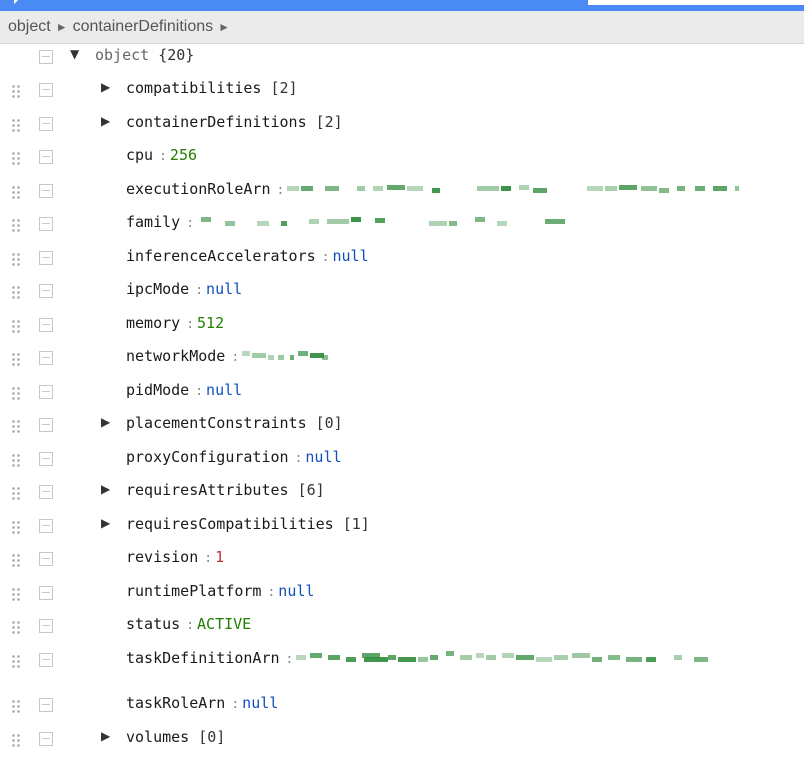 The height and width of the screenshot is (776, 804). I want to click on collapse-icon: ▼, so click(74, 54).